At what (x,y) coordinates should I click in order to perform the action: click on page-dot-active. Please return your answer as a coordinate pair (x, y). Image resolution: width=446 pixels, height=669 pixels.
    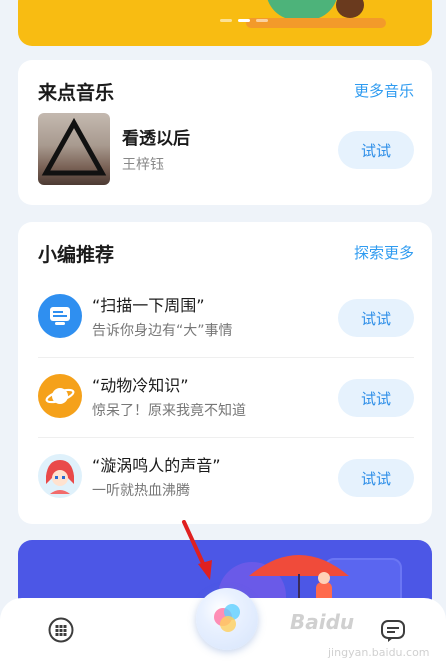
    Looking at the image, I should click on (244, 20).